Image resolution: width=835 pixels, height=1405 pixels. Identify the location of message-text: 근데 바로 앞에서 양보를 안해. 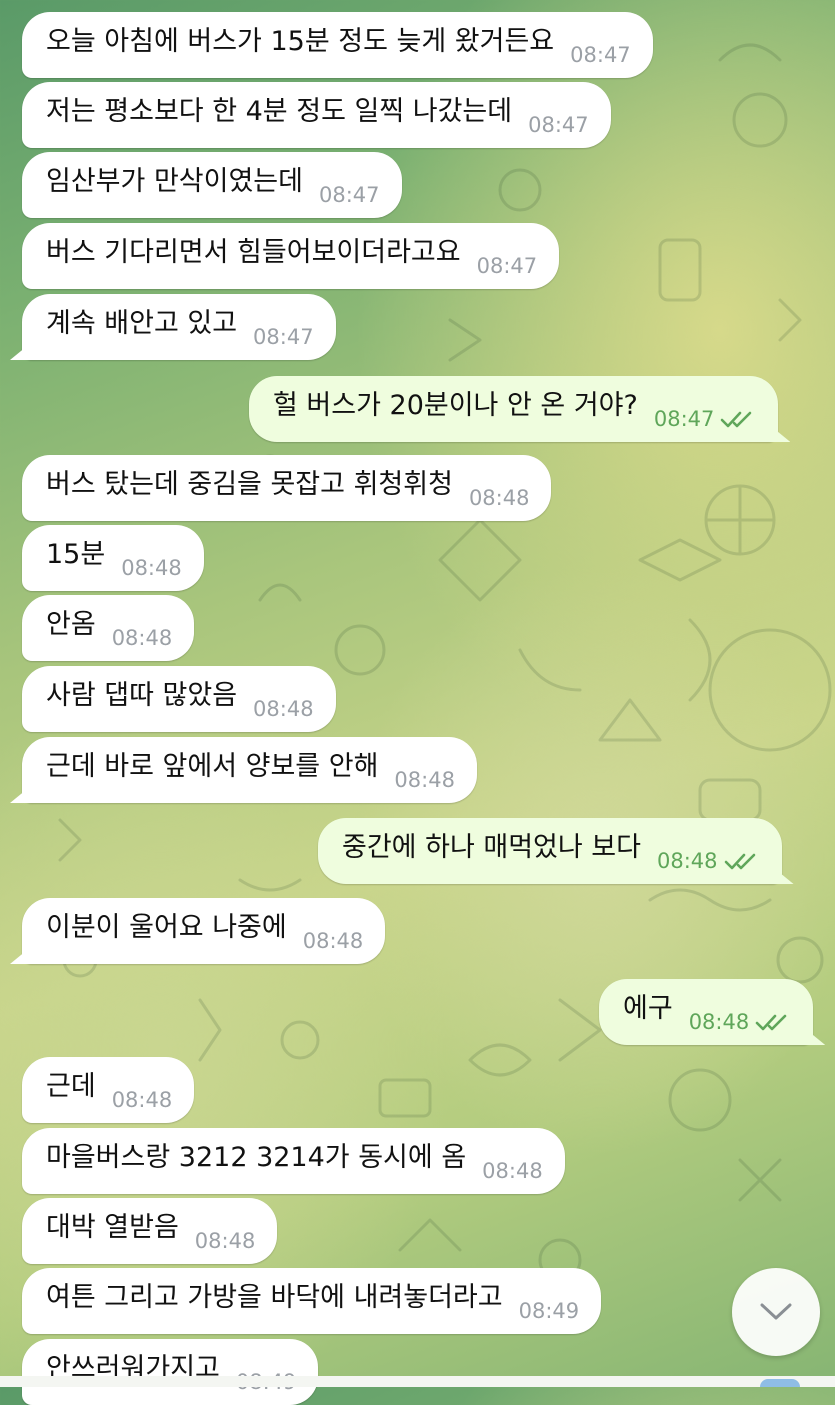
(212, 766).